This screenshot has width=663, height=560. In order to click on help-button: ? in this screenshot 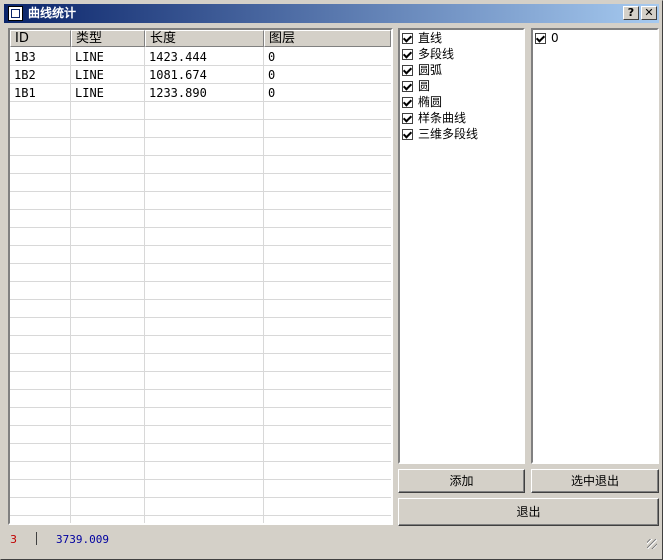, I will do `click(631, 13)`.